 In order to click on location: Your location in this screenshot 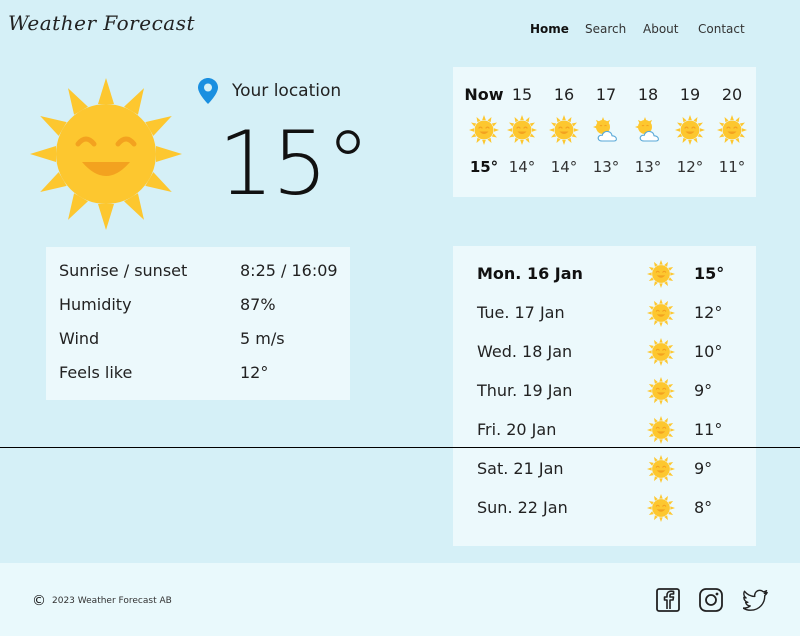, I will do `click(269, 91)`.